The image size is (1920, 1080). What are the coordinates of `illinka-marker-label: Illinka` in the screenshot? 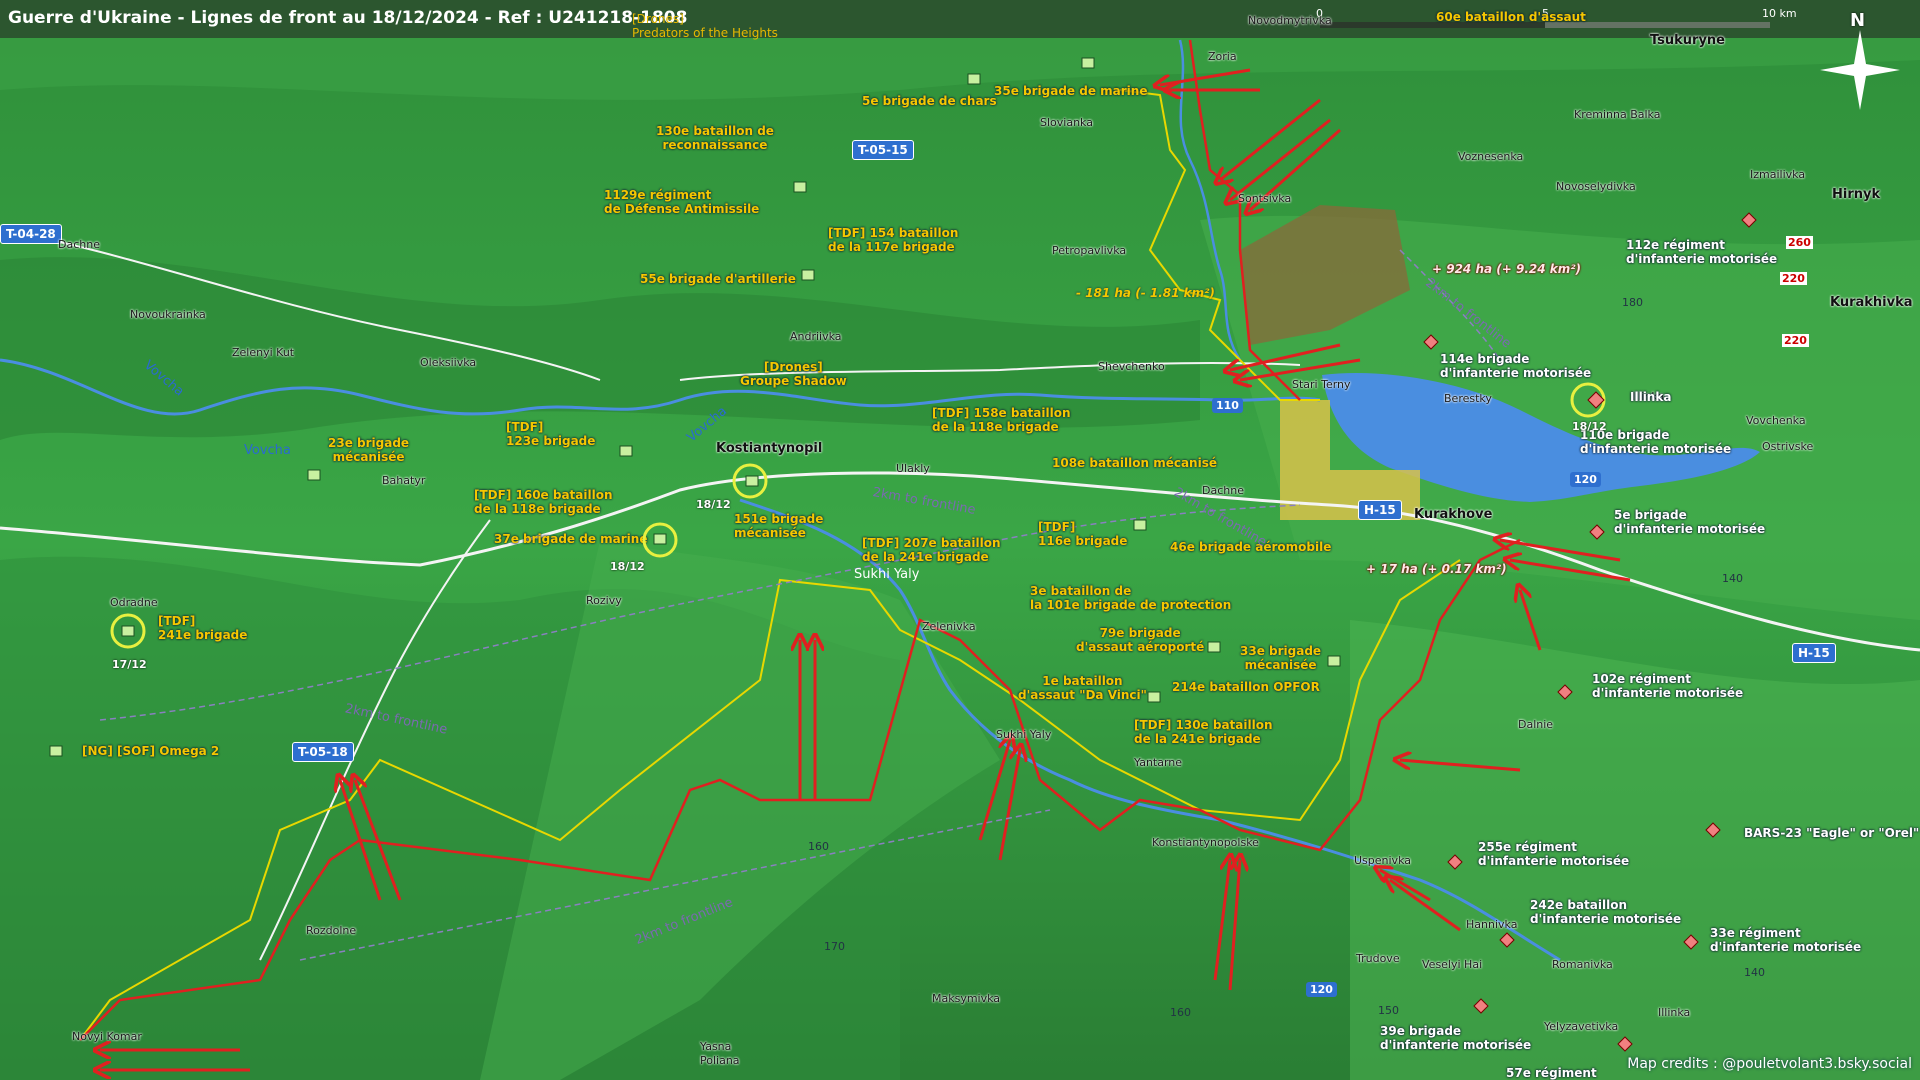 It's located at (1651, 397).